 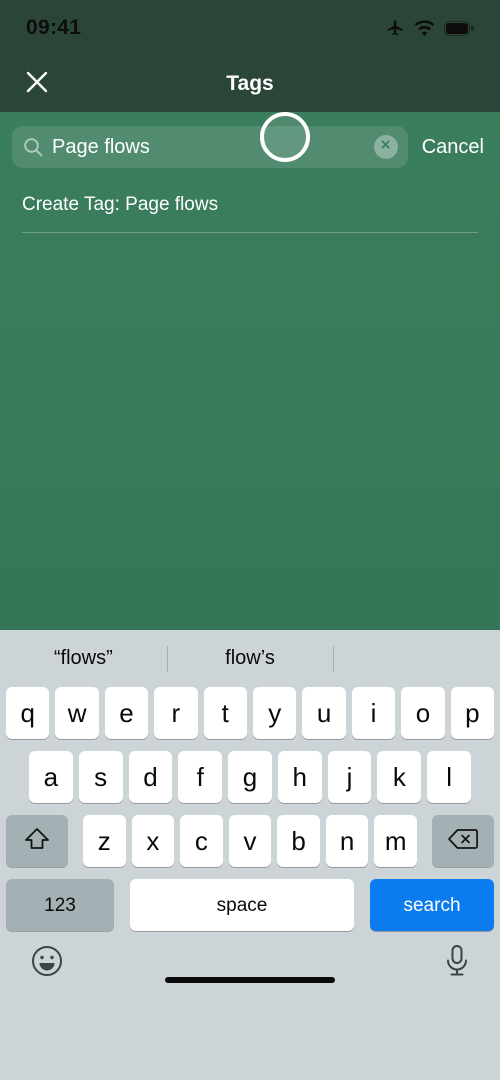 I want to click on navigation-bar: Tags, so click(x=250, y=84).